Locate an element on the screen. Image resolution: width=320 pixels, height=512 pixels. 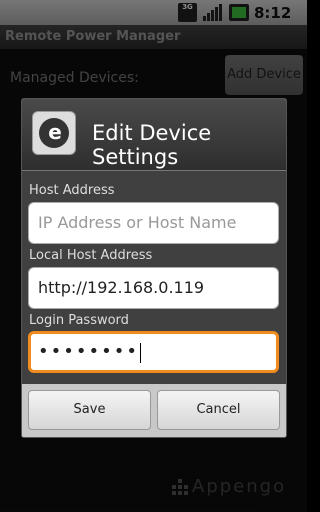
login-password-label: Login Password is located at coordinates (79, 320).